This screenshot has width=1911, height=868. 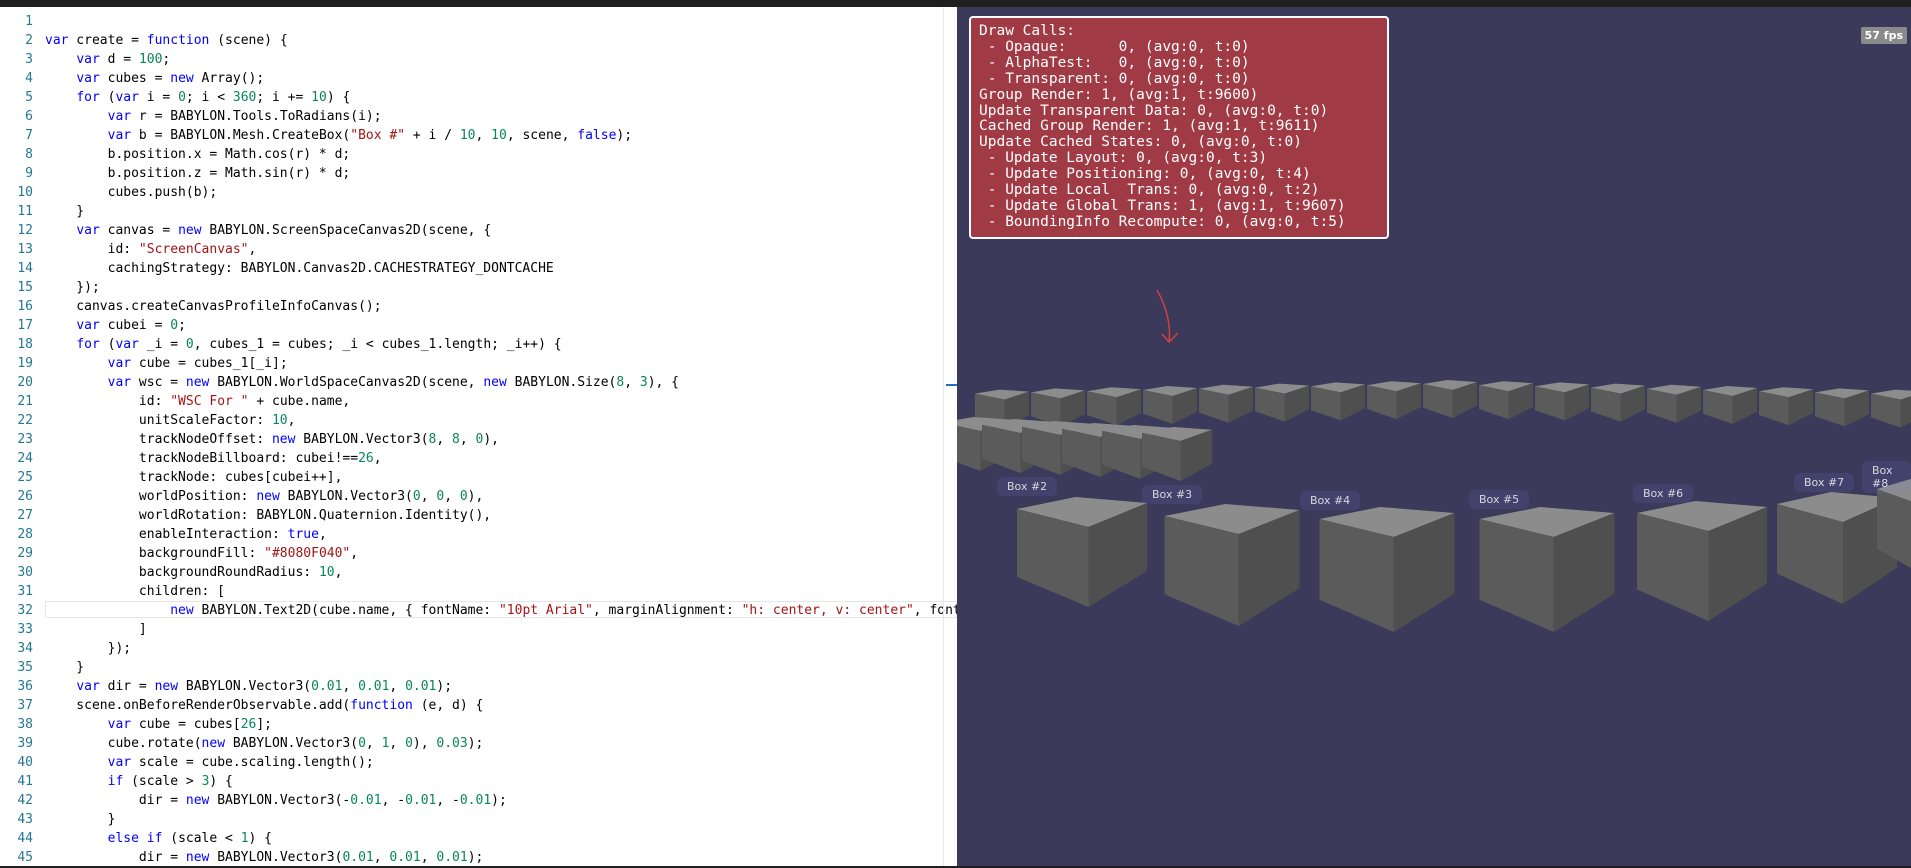 What do you see at coordinates (166, 40) in the screenshot?
I see `line-code: var create = function (scene) {` at bounding box center [166, 40].